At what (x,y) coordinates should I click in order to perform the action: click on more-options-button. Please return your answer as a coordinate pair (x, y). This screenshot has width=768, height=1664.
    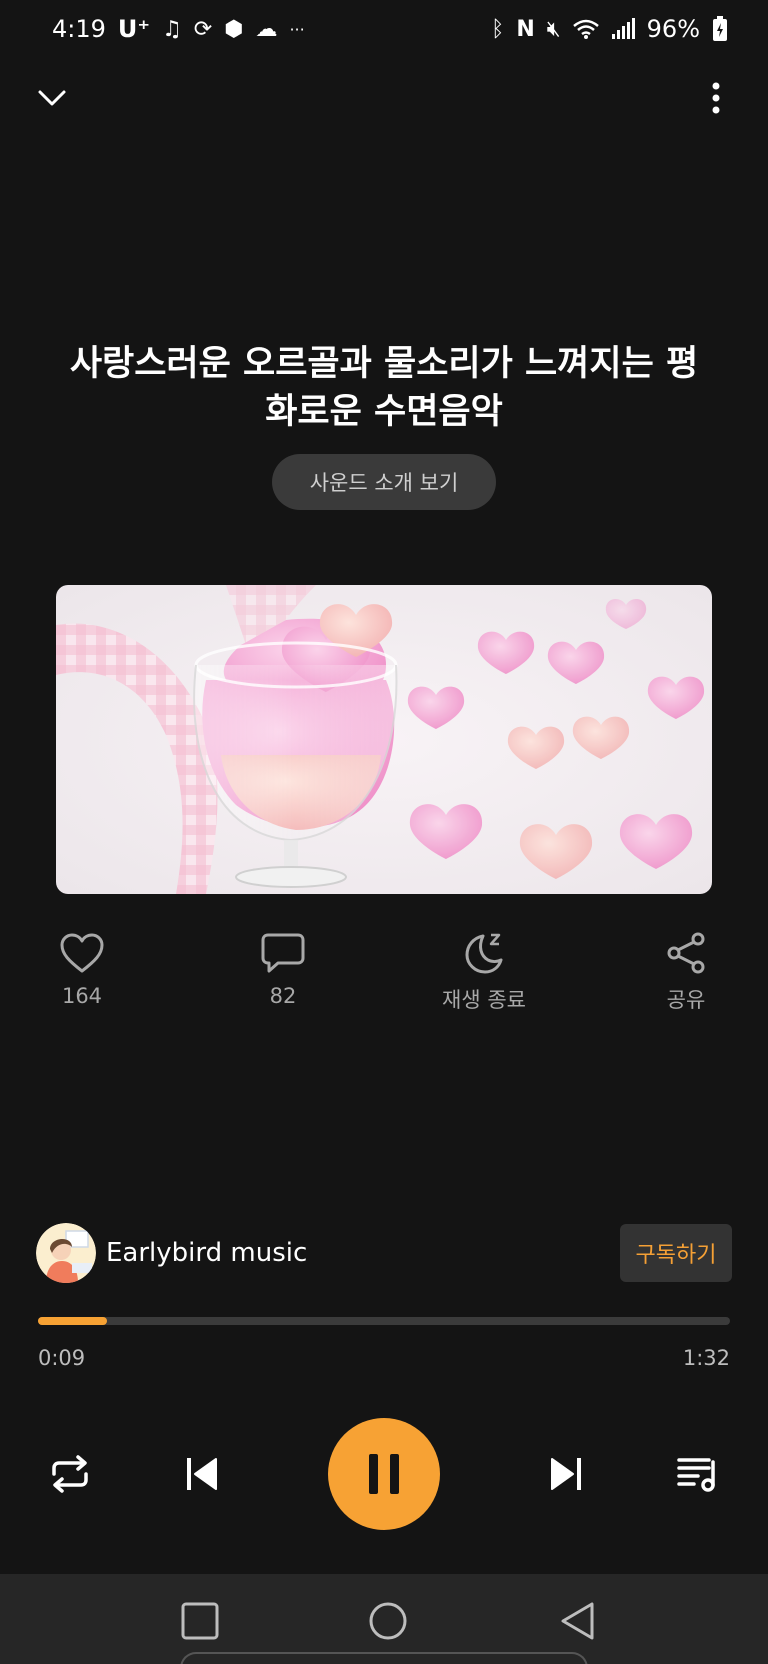
    Looking at the image, I should click on (716, 98).